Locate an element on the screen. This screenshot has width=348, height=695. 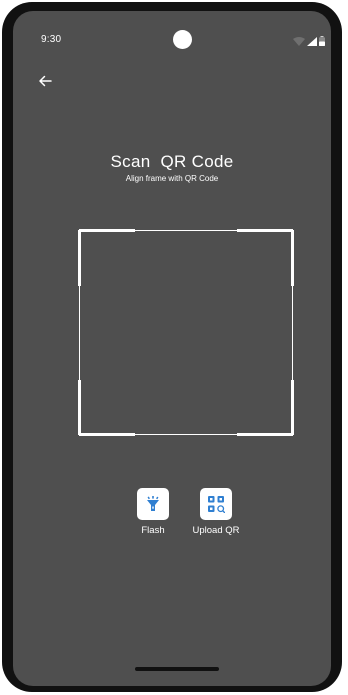
back-button is located at coordinates (45, 81).